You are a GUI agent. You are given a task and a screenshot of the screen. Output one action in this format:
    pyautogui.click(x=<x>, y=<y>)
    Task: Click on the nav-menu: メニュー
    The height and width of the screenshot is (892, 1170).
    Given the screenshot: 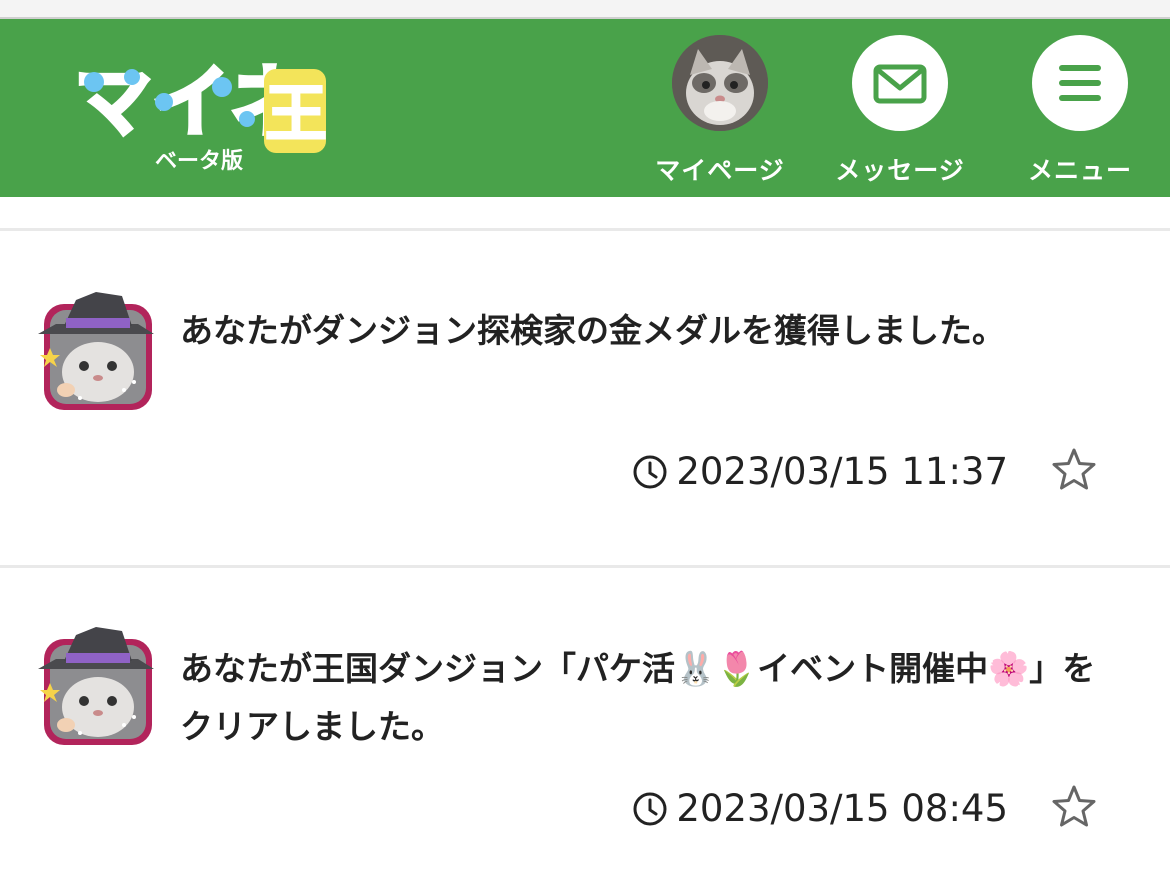 What is the action you would take?
    pyautogui.click(x=1080, y=111)
    